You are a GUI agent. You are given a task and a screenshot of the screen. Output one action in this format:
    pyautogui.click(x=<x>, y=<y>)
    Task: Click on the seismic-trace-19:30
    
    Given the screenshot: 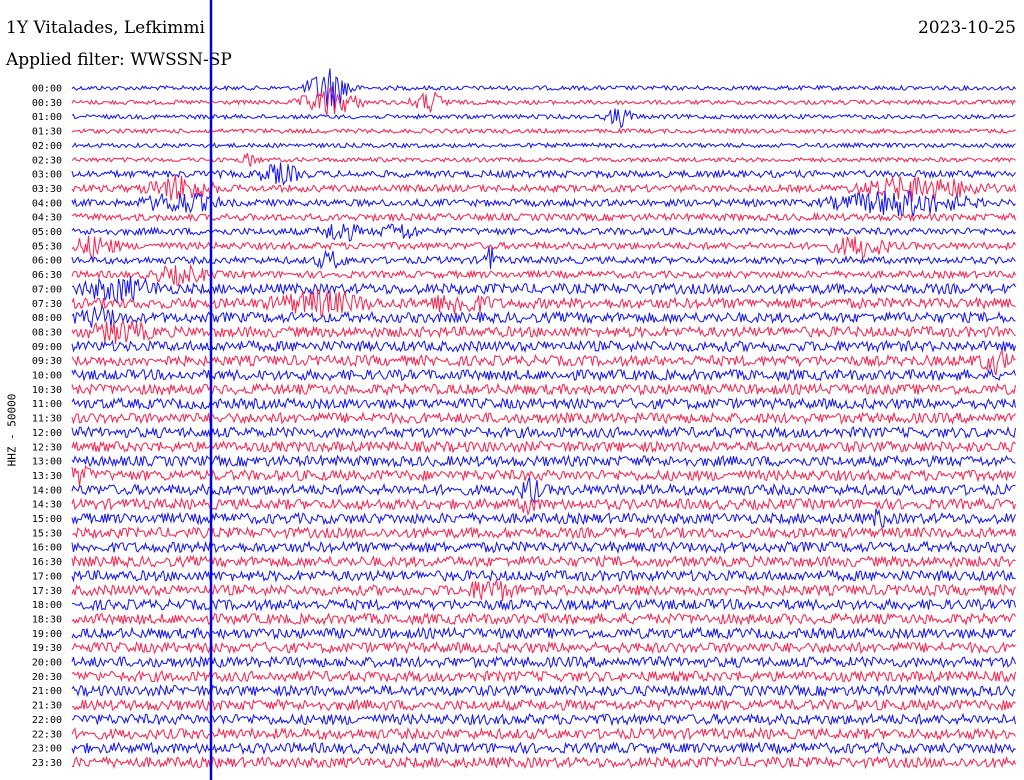 What is the action you would take?
    pyautogui.click(x=543, y=647)
    